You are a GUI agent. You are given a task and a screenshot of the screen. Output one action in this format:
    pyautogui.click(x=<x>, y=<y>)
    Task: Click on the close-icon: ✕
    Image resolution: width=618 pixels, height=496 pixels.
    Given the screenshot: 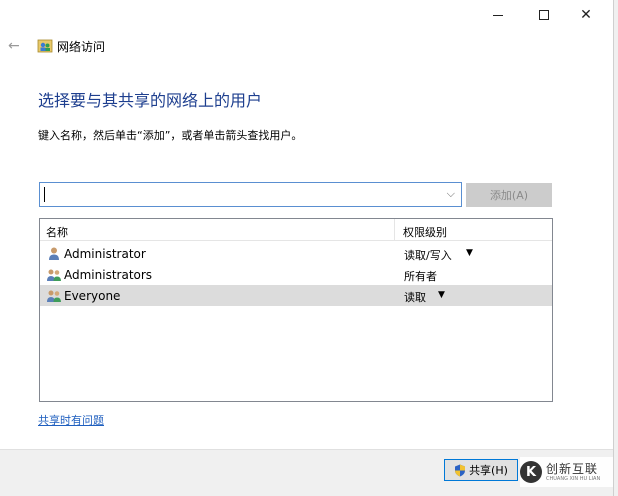 What is the action you would take?
    pyautogui.click(x=586, y=15)
    